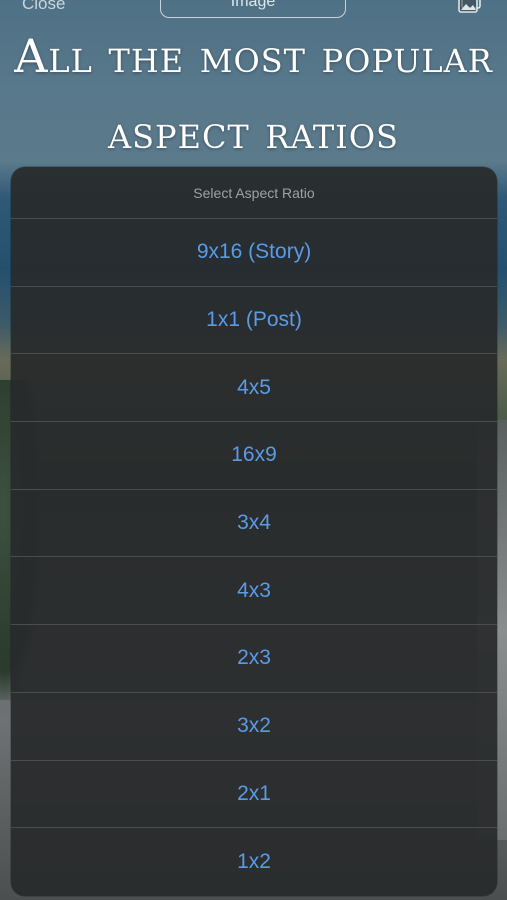 This screenshot has height=900, width=507. Describe the element at coordinates (254, 795) in the screenshot. I see `option-2x1: 2x1` at that location.